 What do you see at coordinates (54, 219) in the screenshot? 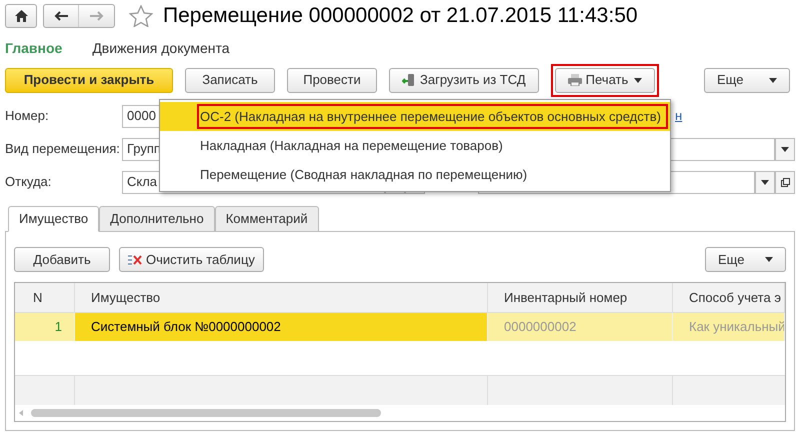
I see `tab: Имущество` at bounding box center [54, 219].